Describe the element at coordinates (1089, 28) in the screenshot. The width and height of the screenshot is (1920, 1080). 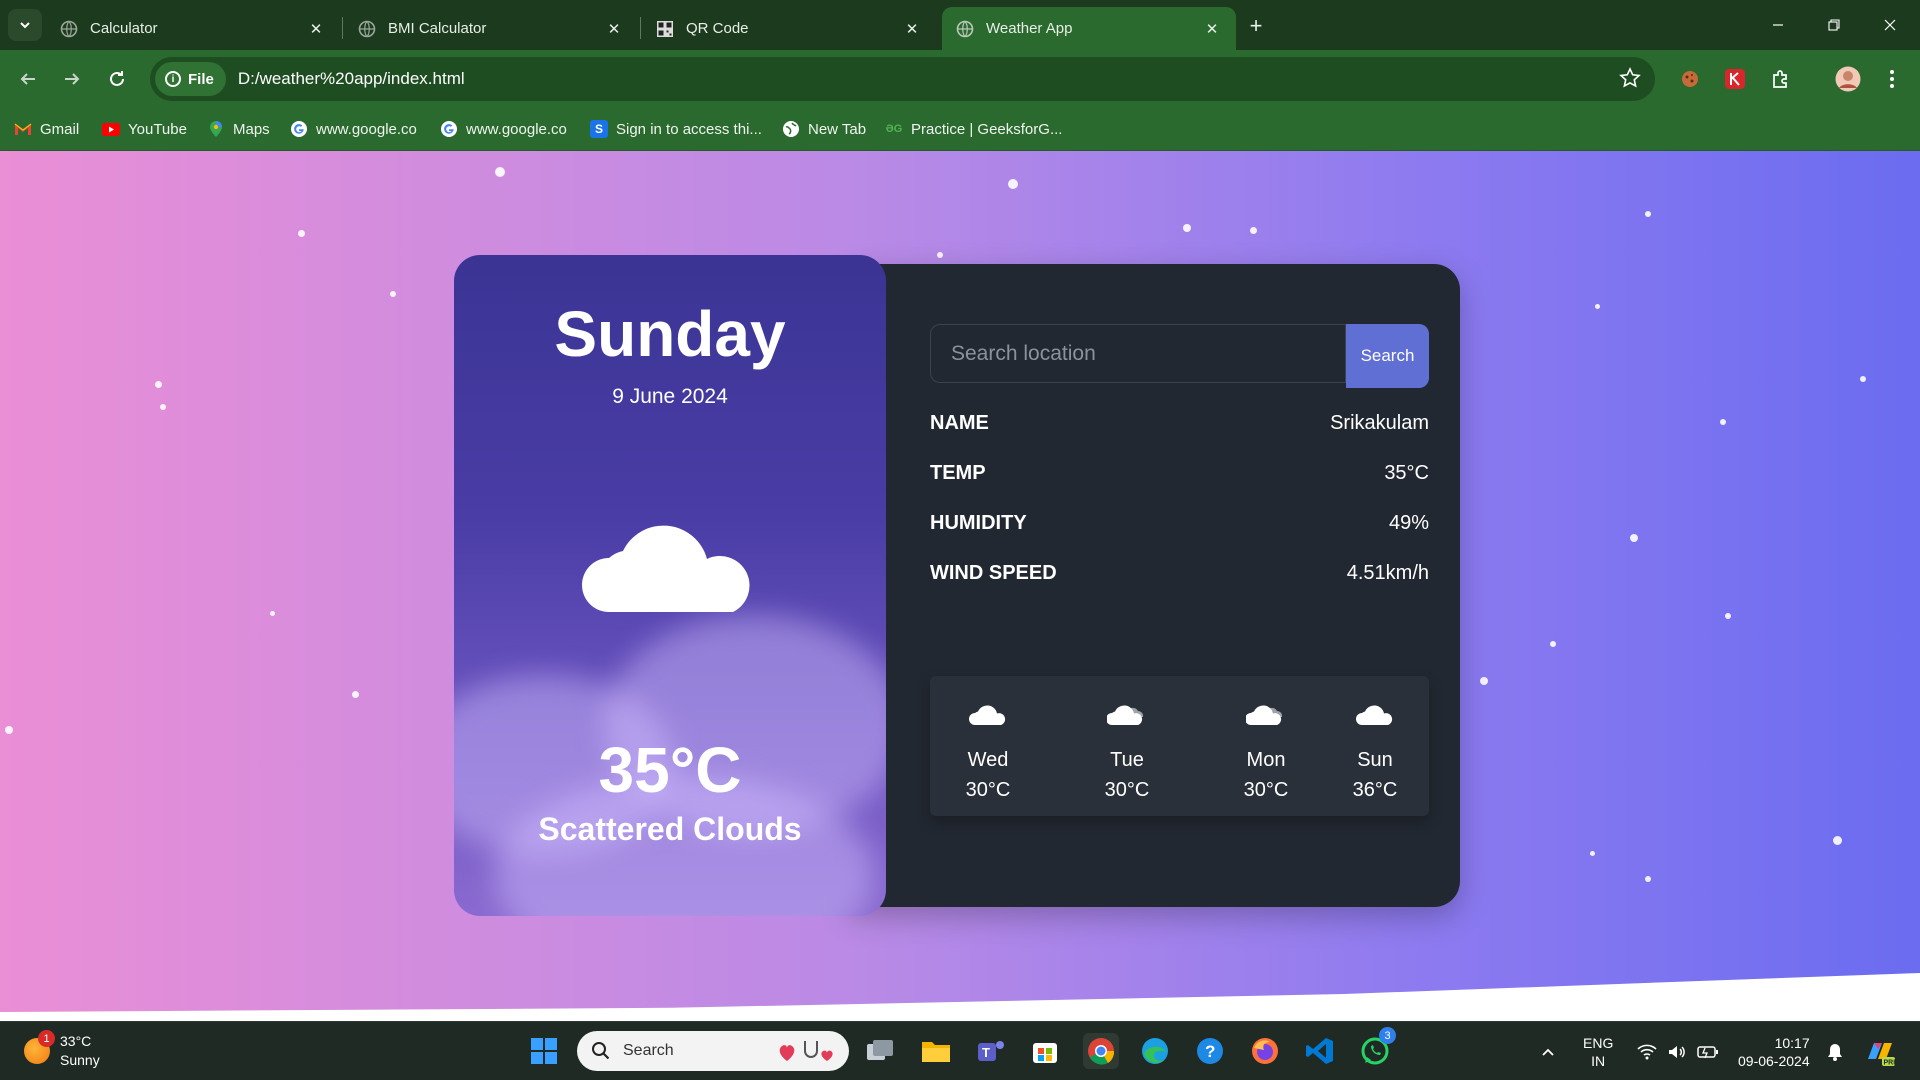
I see `tab-weather-app: Weather App ✕` at that location.